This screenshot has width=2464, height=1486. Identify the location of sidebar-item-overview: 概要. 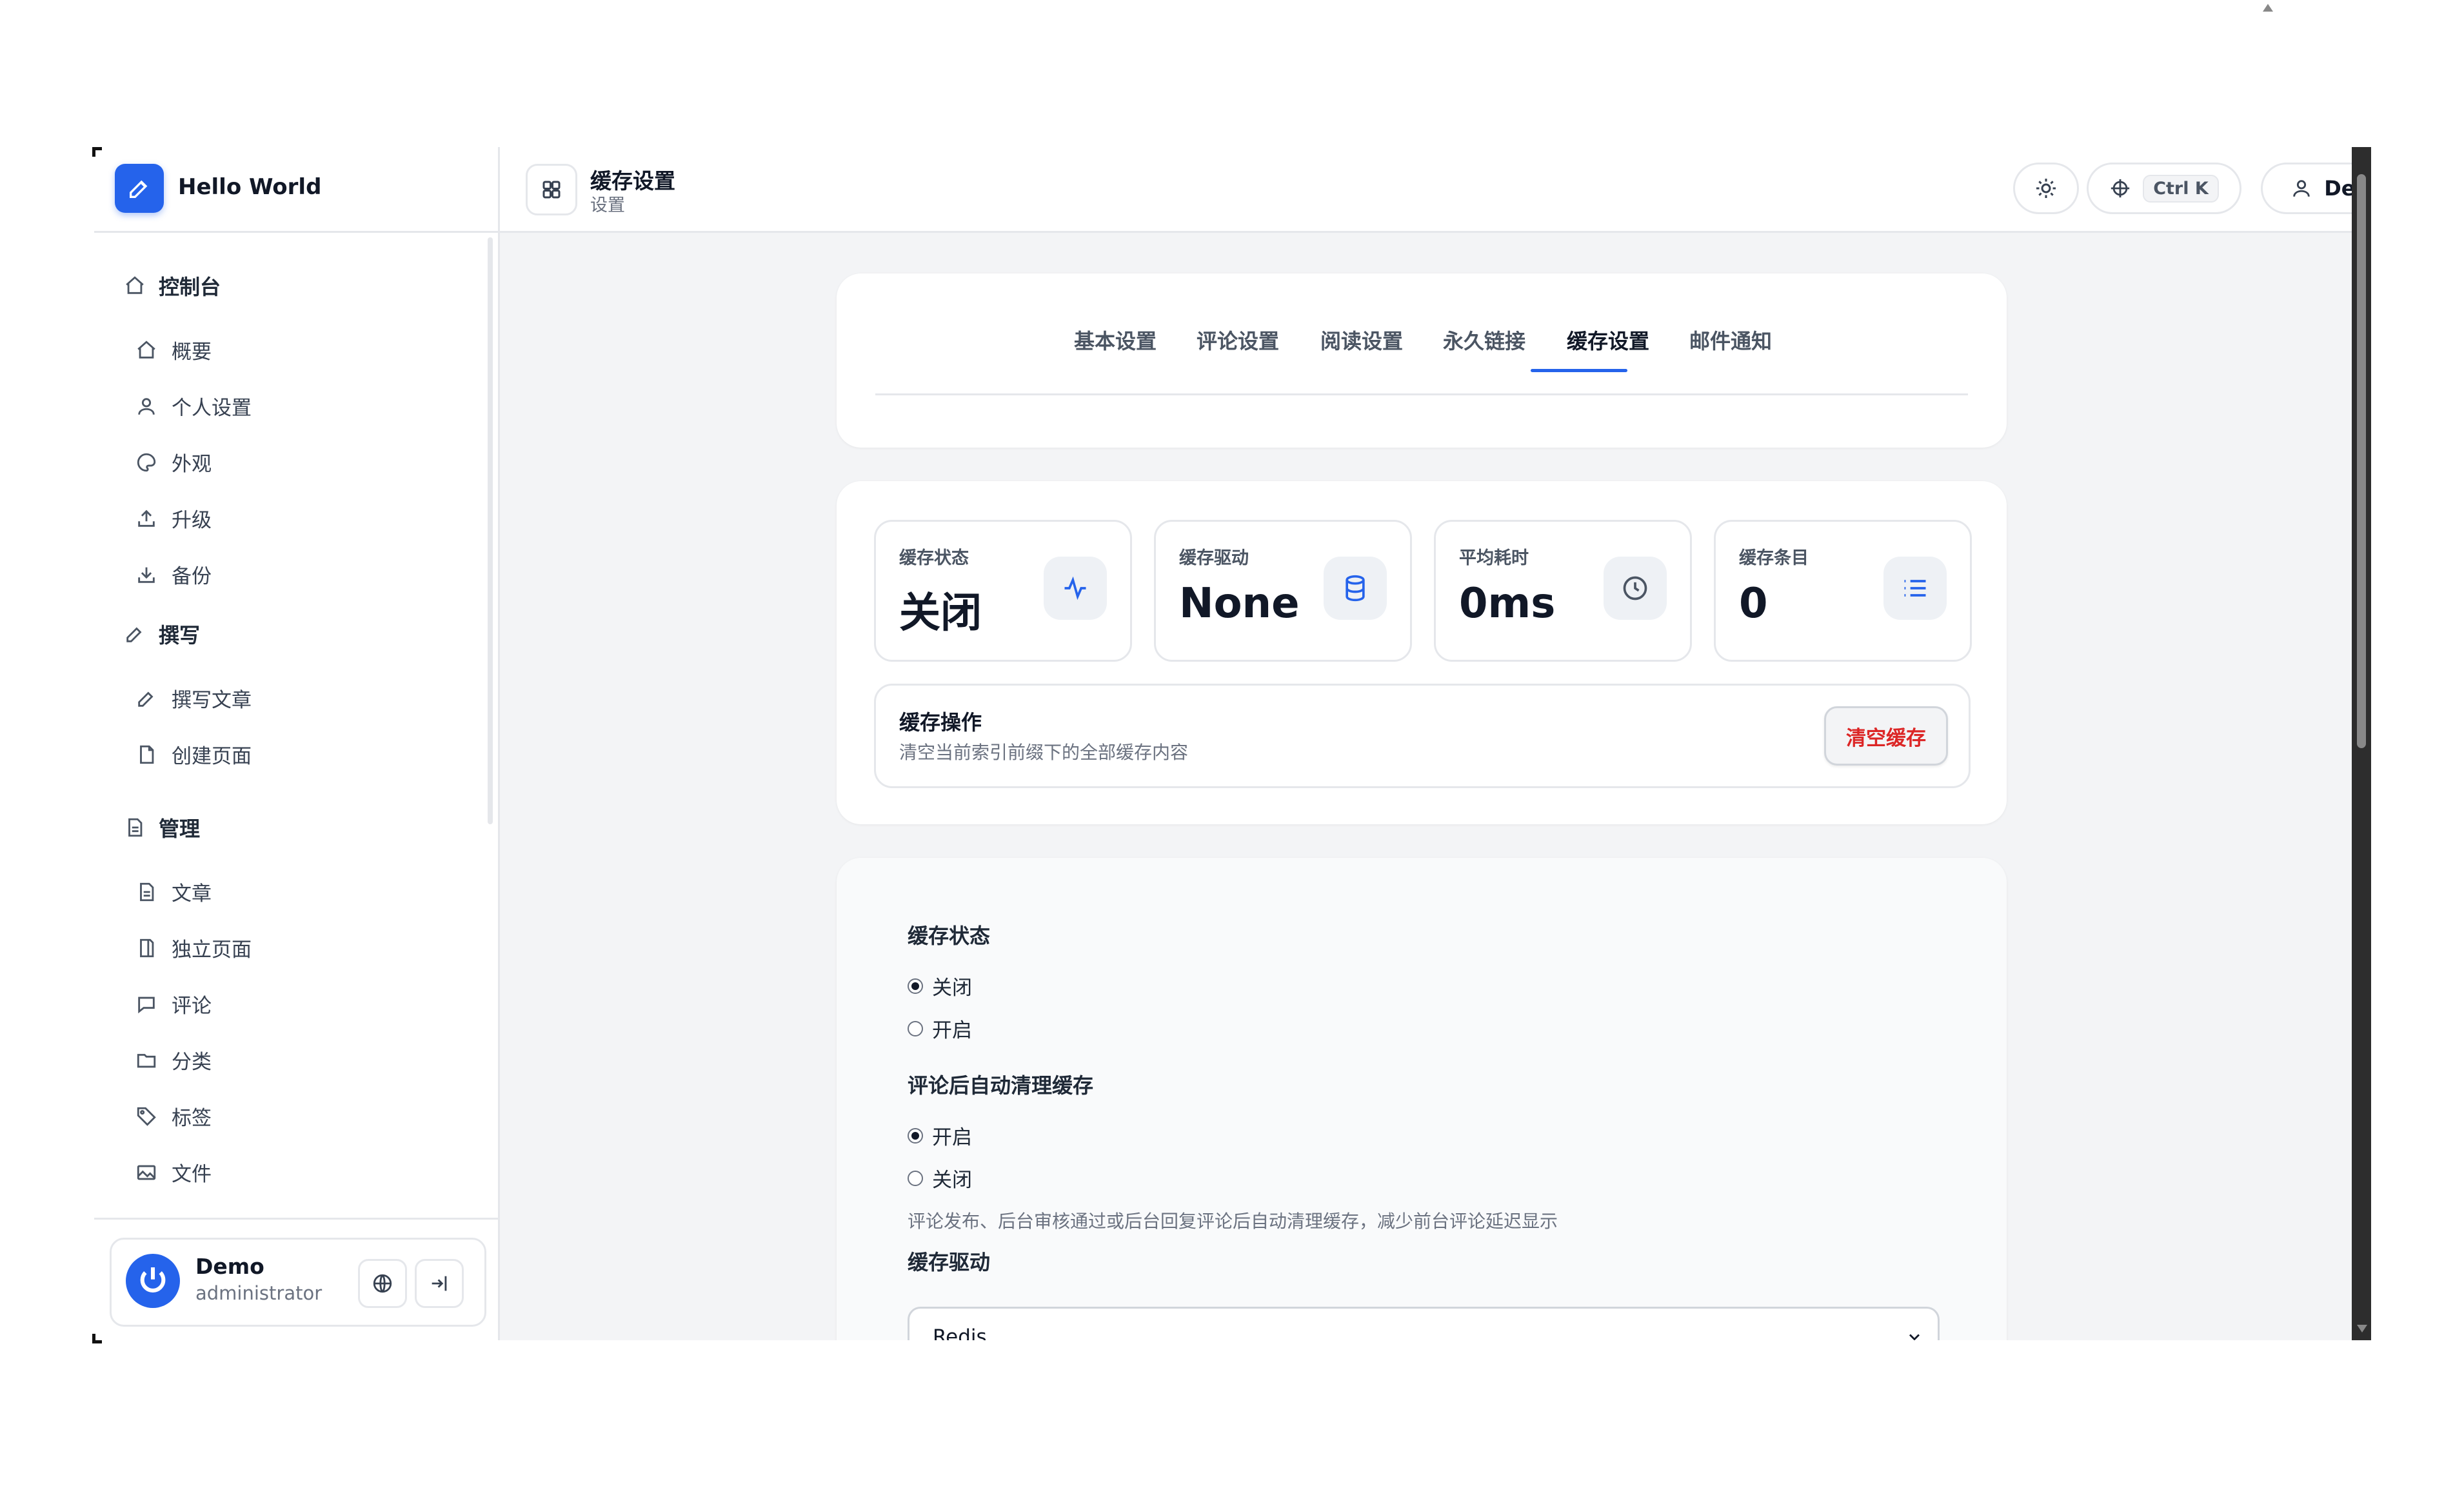
(173, 349).